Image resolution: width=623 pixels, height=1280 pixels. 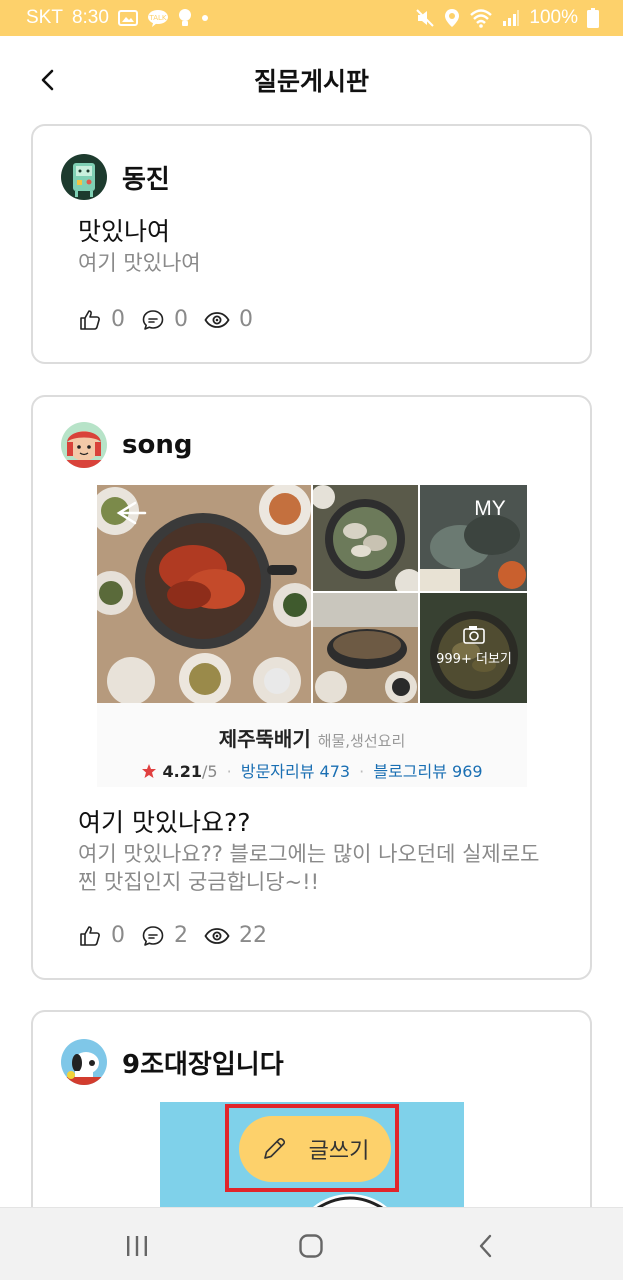 I want to click on visitor-reviews: 방문자리뷰 473, so click(x=295, y=771).